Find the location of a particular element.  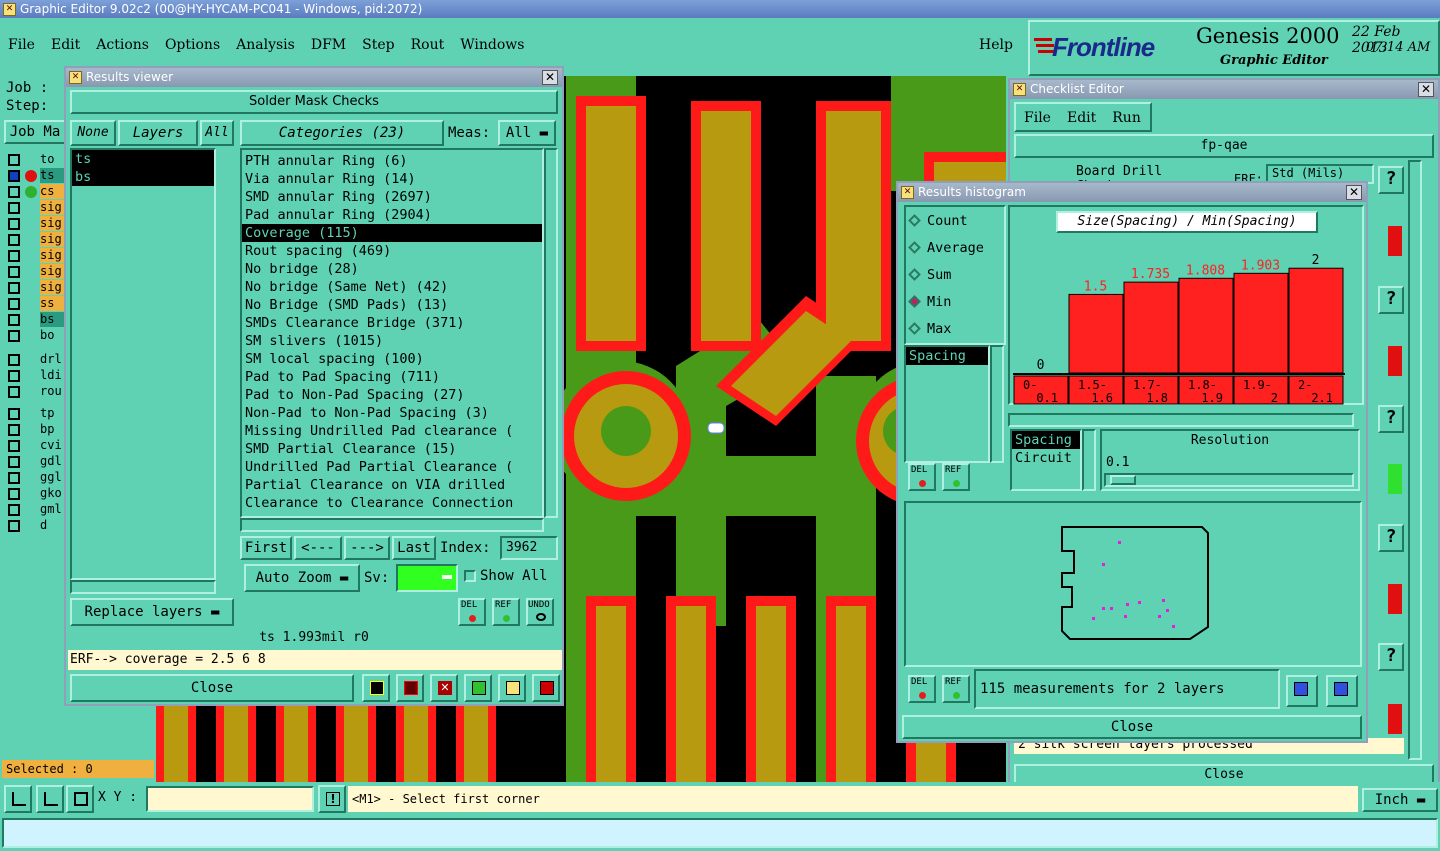

category-item: Missing Undrilled Pad clearance ( is located at coordinates (392, 431).